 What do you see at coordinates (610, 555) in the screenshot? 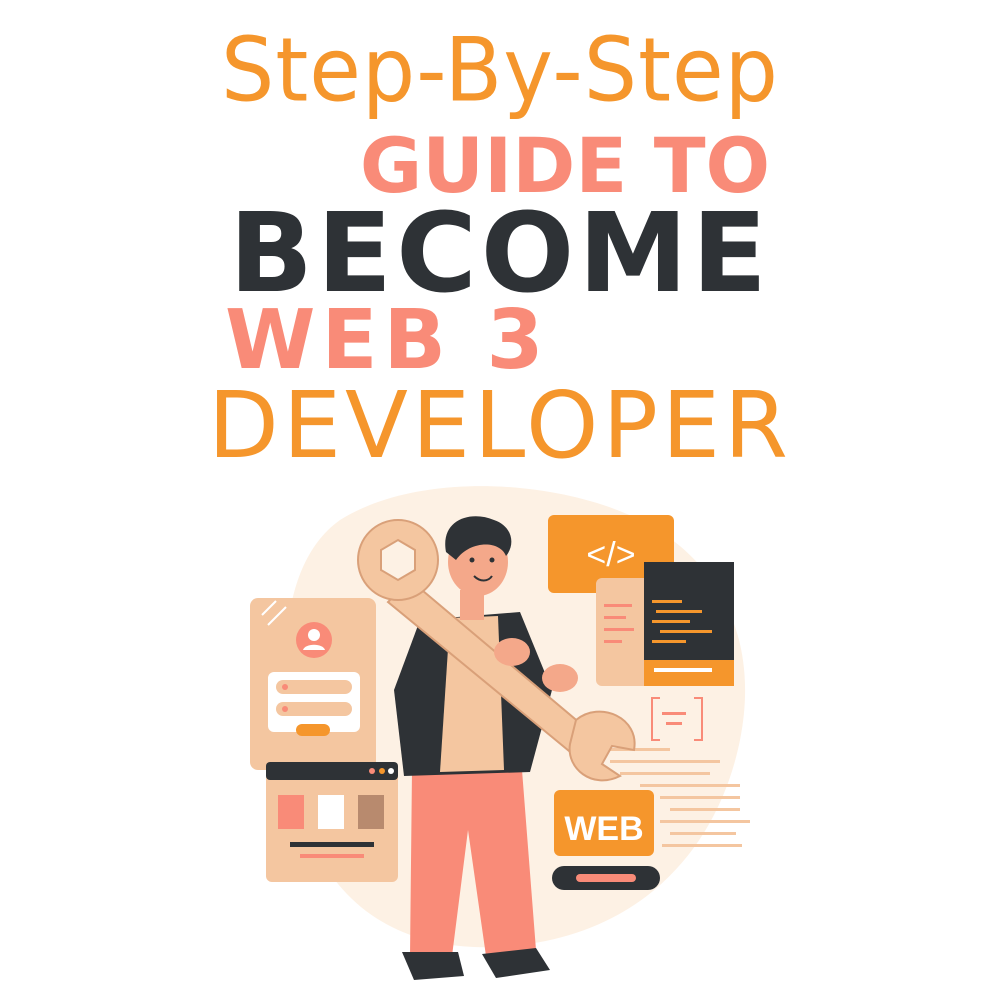
I see `code-tag-label: </>` at bounding box center [610, 555].